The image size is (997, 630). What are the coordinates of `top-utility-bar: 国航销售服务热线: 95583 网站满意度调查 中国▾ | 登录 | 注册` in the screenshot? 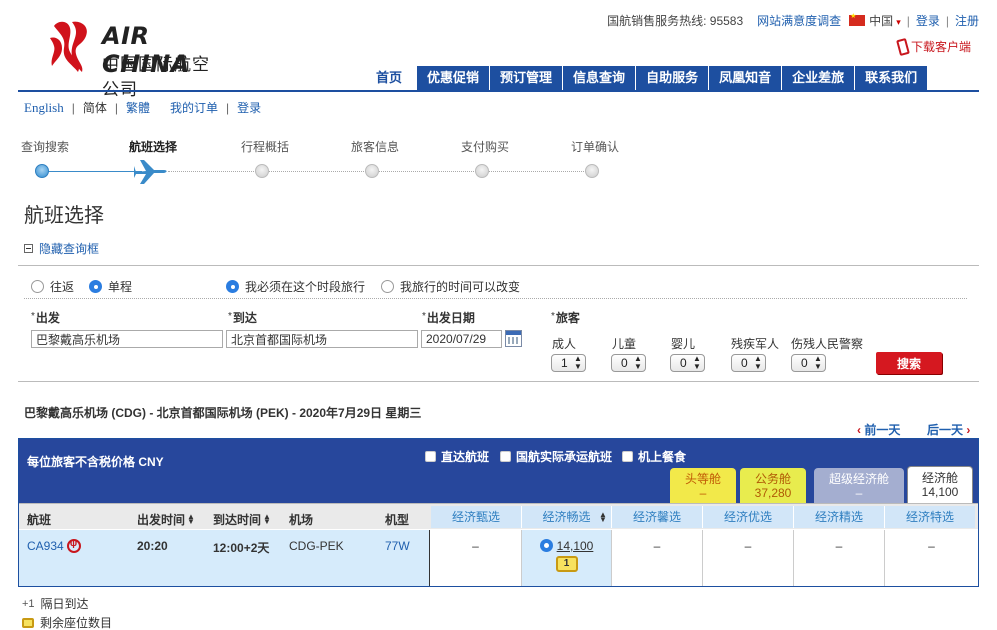 It's located at (793, 20).